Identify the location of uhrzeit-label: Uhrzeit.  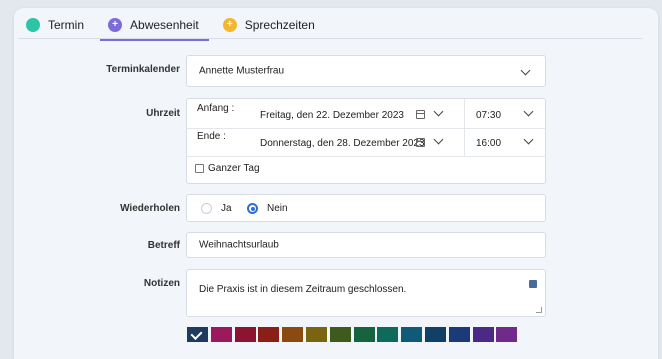
(163, 113).